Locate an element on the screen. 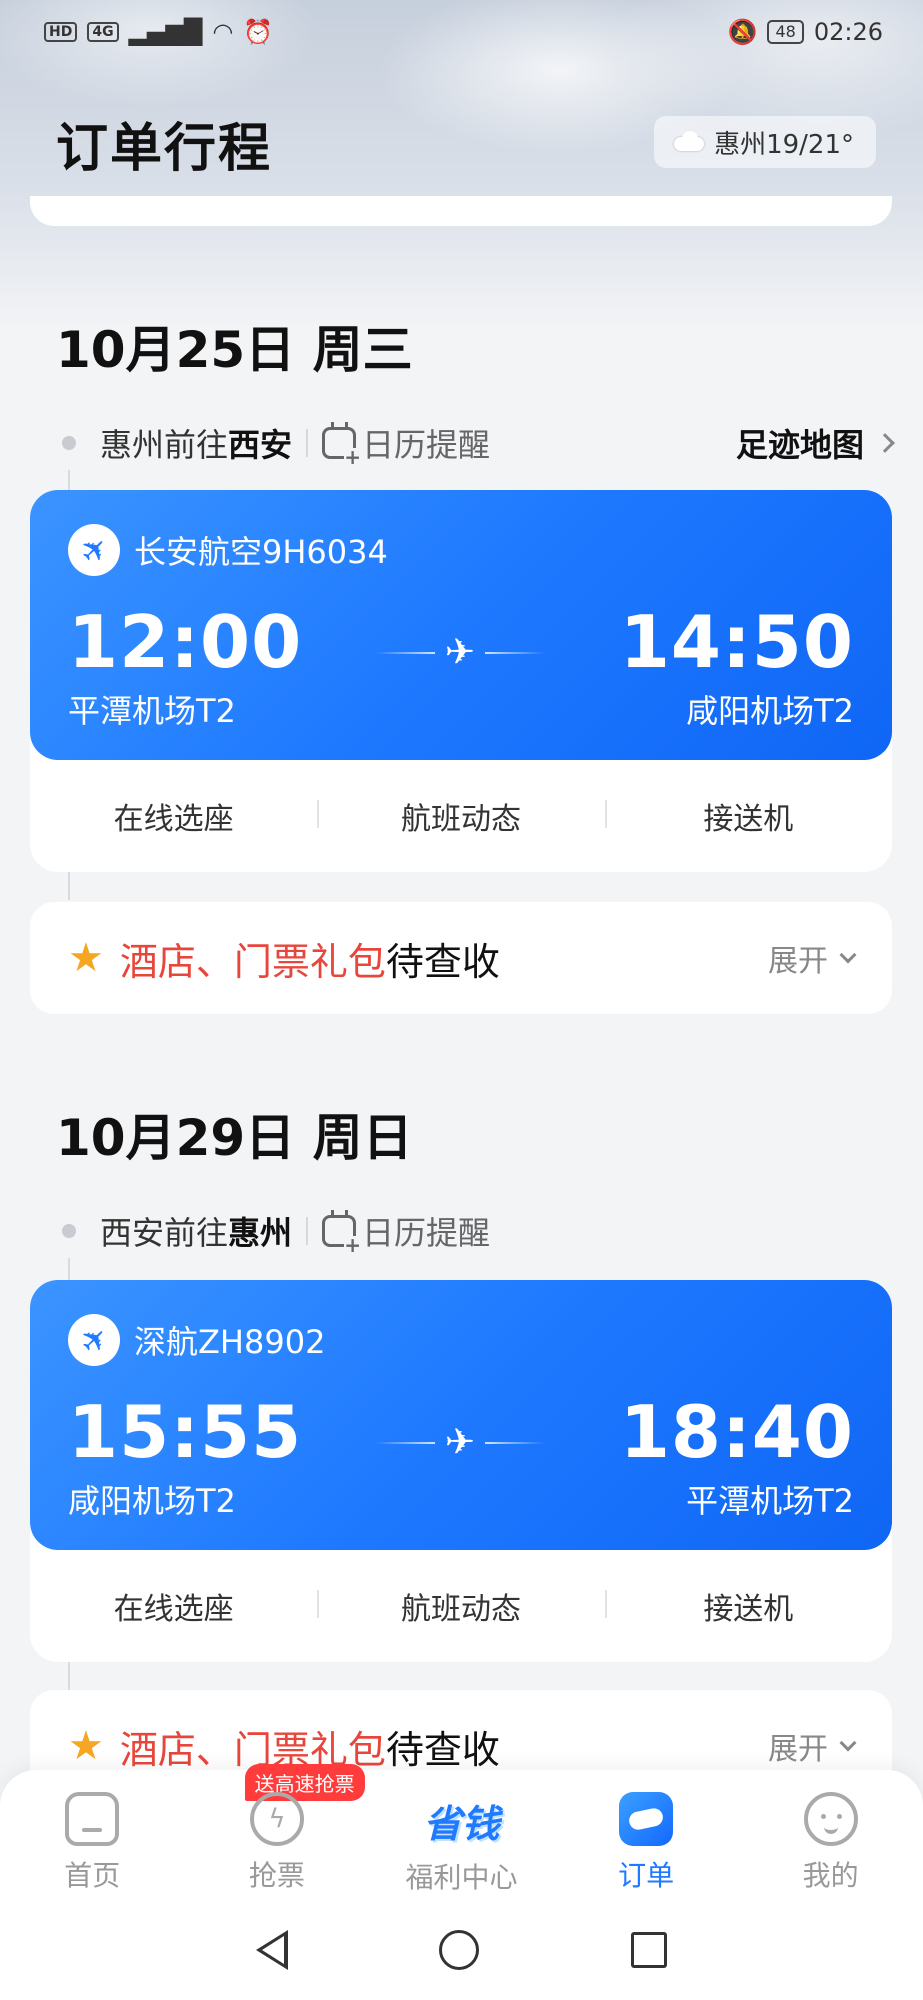 This screenshot has height=2000, width=923. airline-row: ✈ 长安航空9H6034 is located at coordinates (228, 550).